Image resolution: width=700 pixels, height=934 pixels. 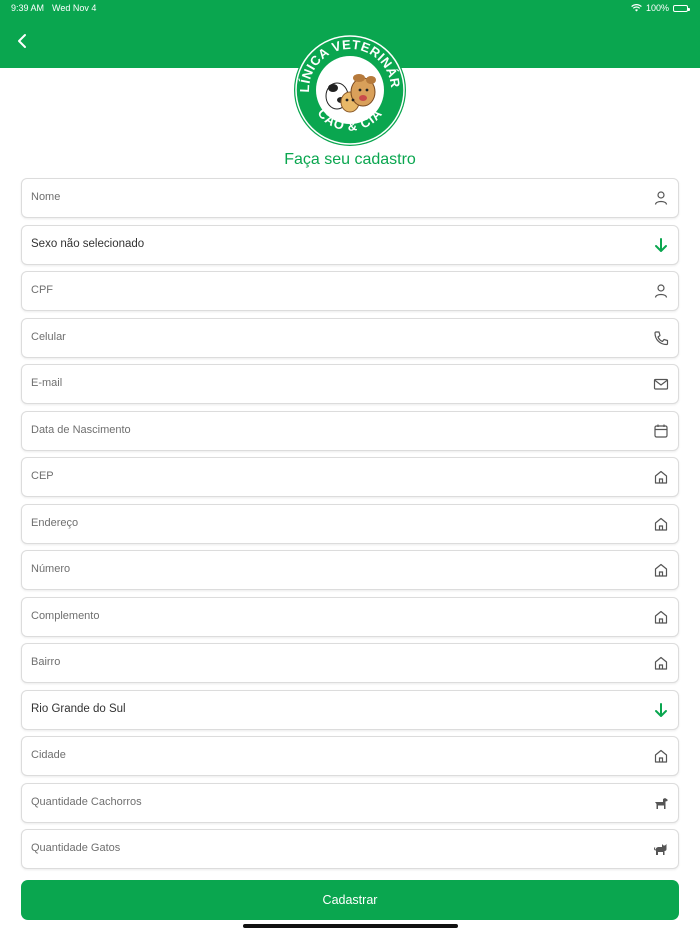 I want to click on input-cidade: Cidade, so click(x=350, y=756).